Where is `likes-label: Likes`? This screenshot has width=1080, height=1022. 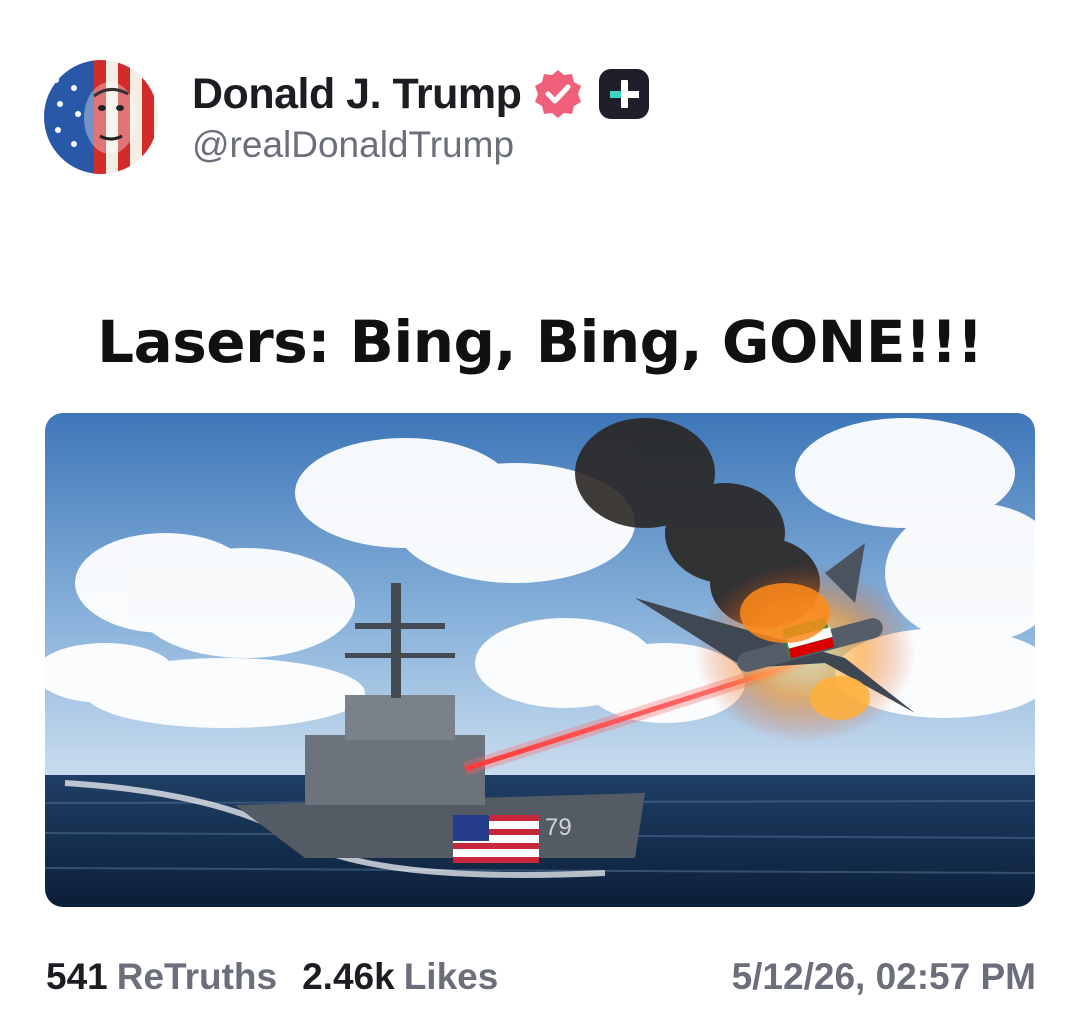 likes-label: Likes is located at coordinates (451, 977).